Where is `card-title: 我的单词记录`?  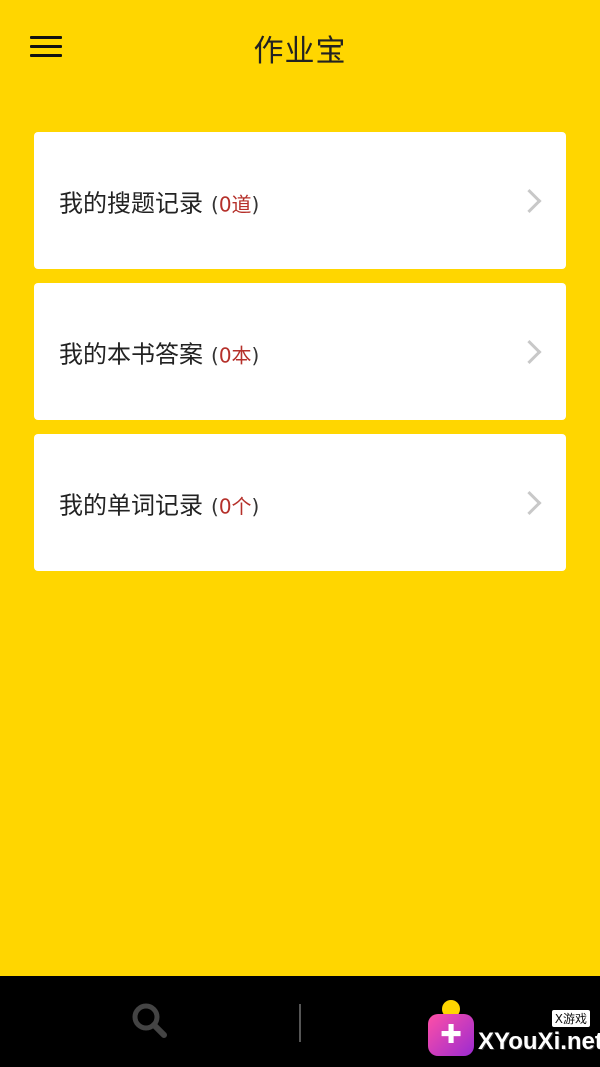 card-title: 我的单词记录 is located at coordinates (131, 505).